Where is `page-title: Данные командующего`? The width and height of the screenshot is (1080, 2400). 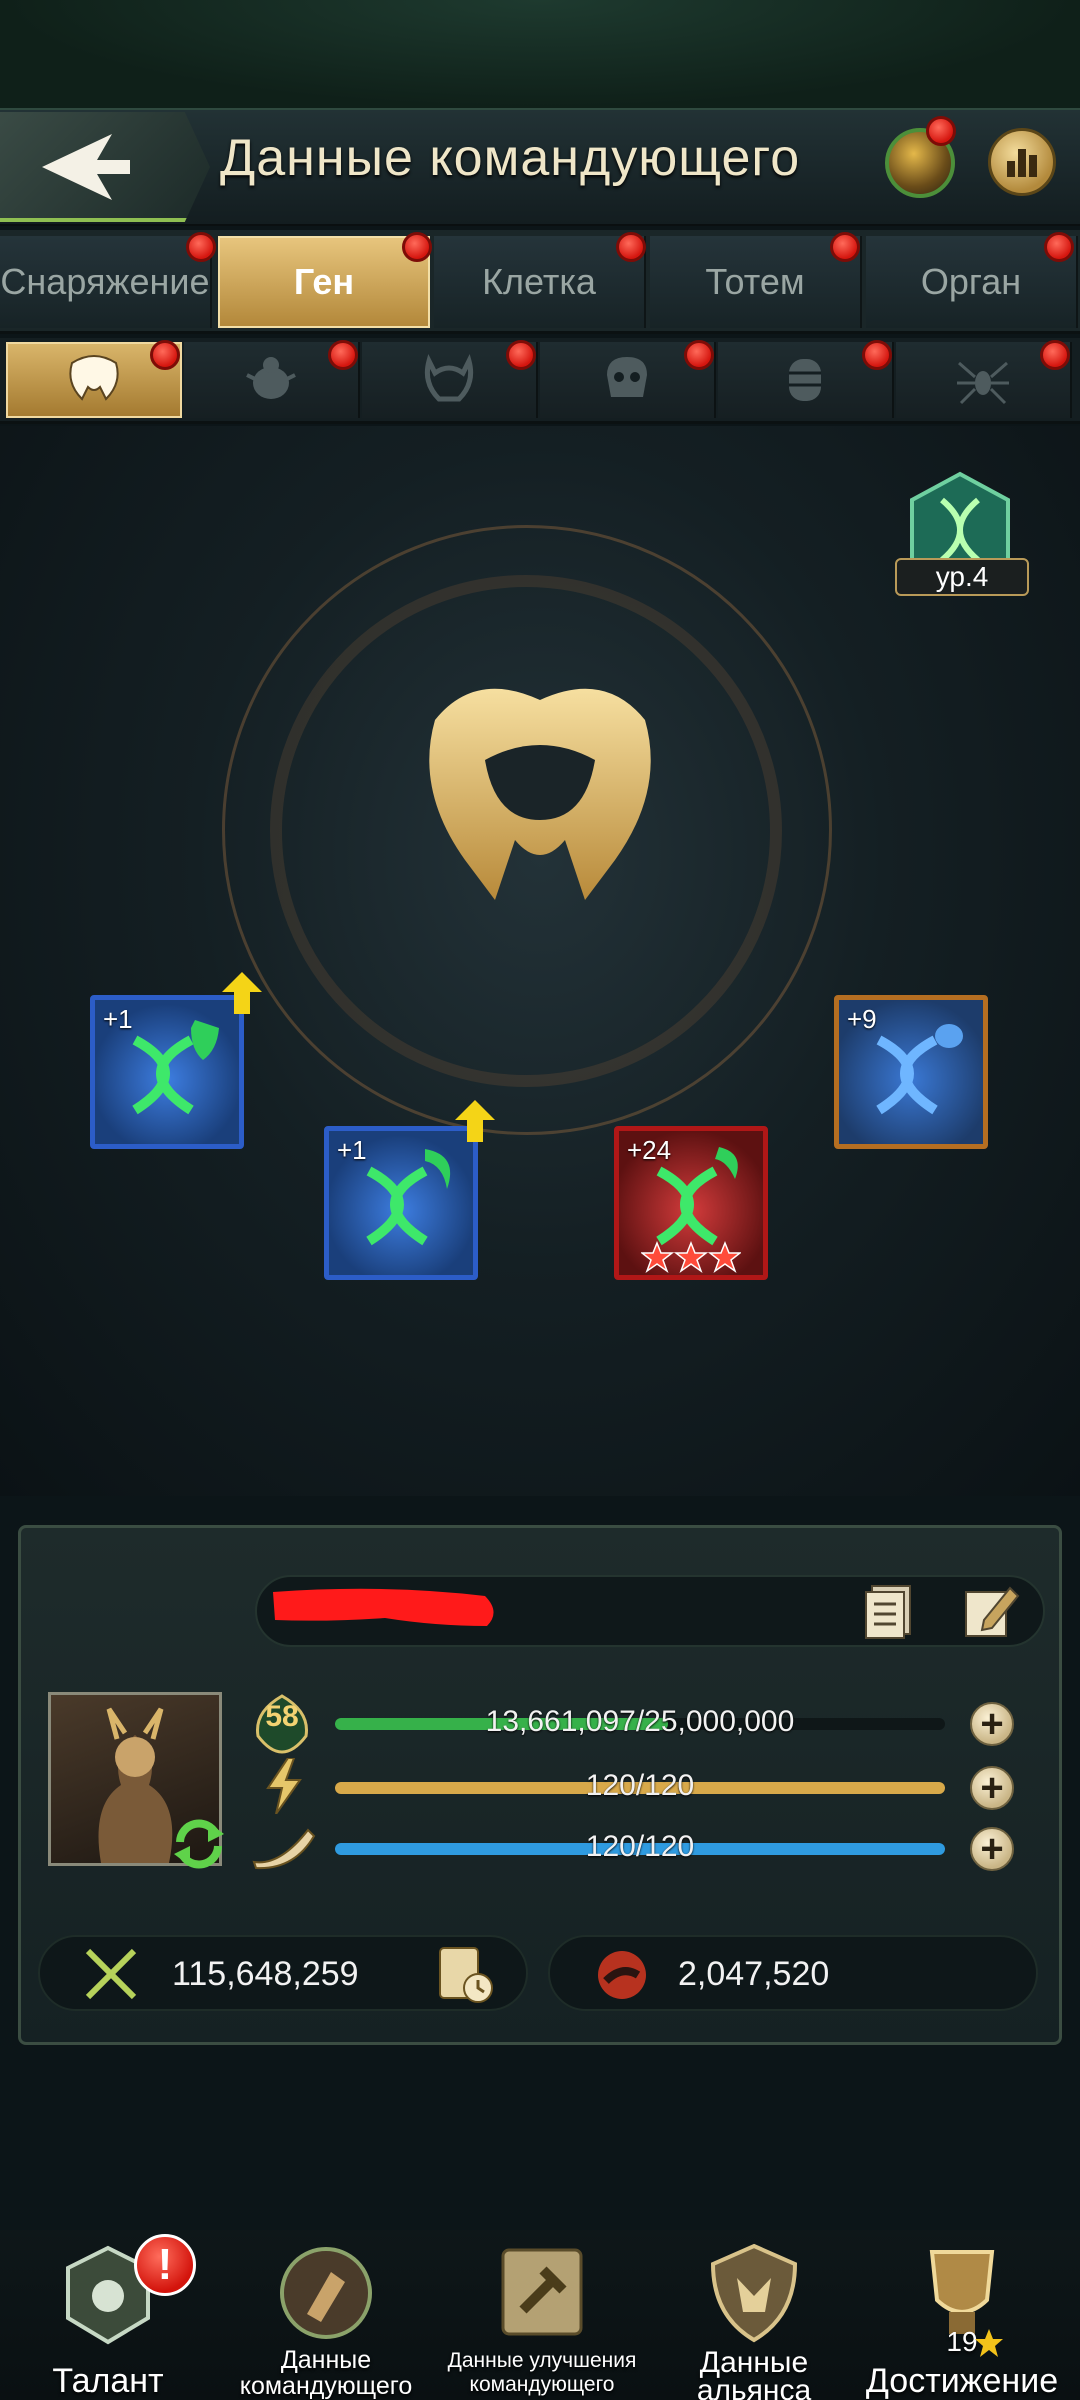 page-title: Данные командующего is located at coordinates (510, 158).